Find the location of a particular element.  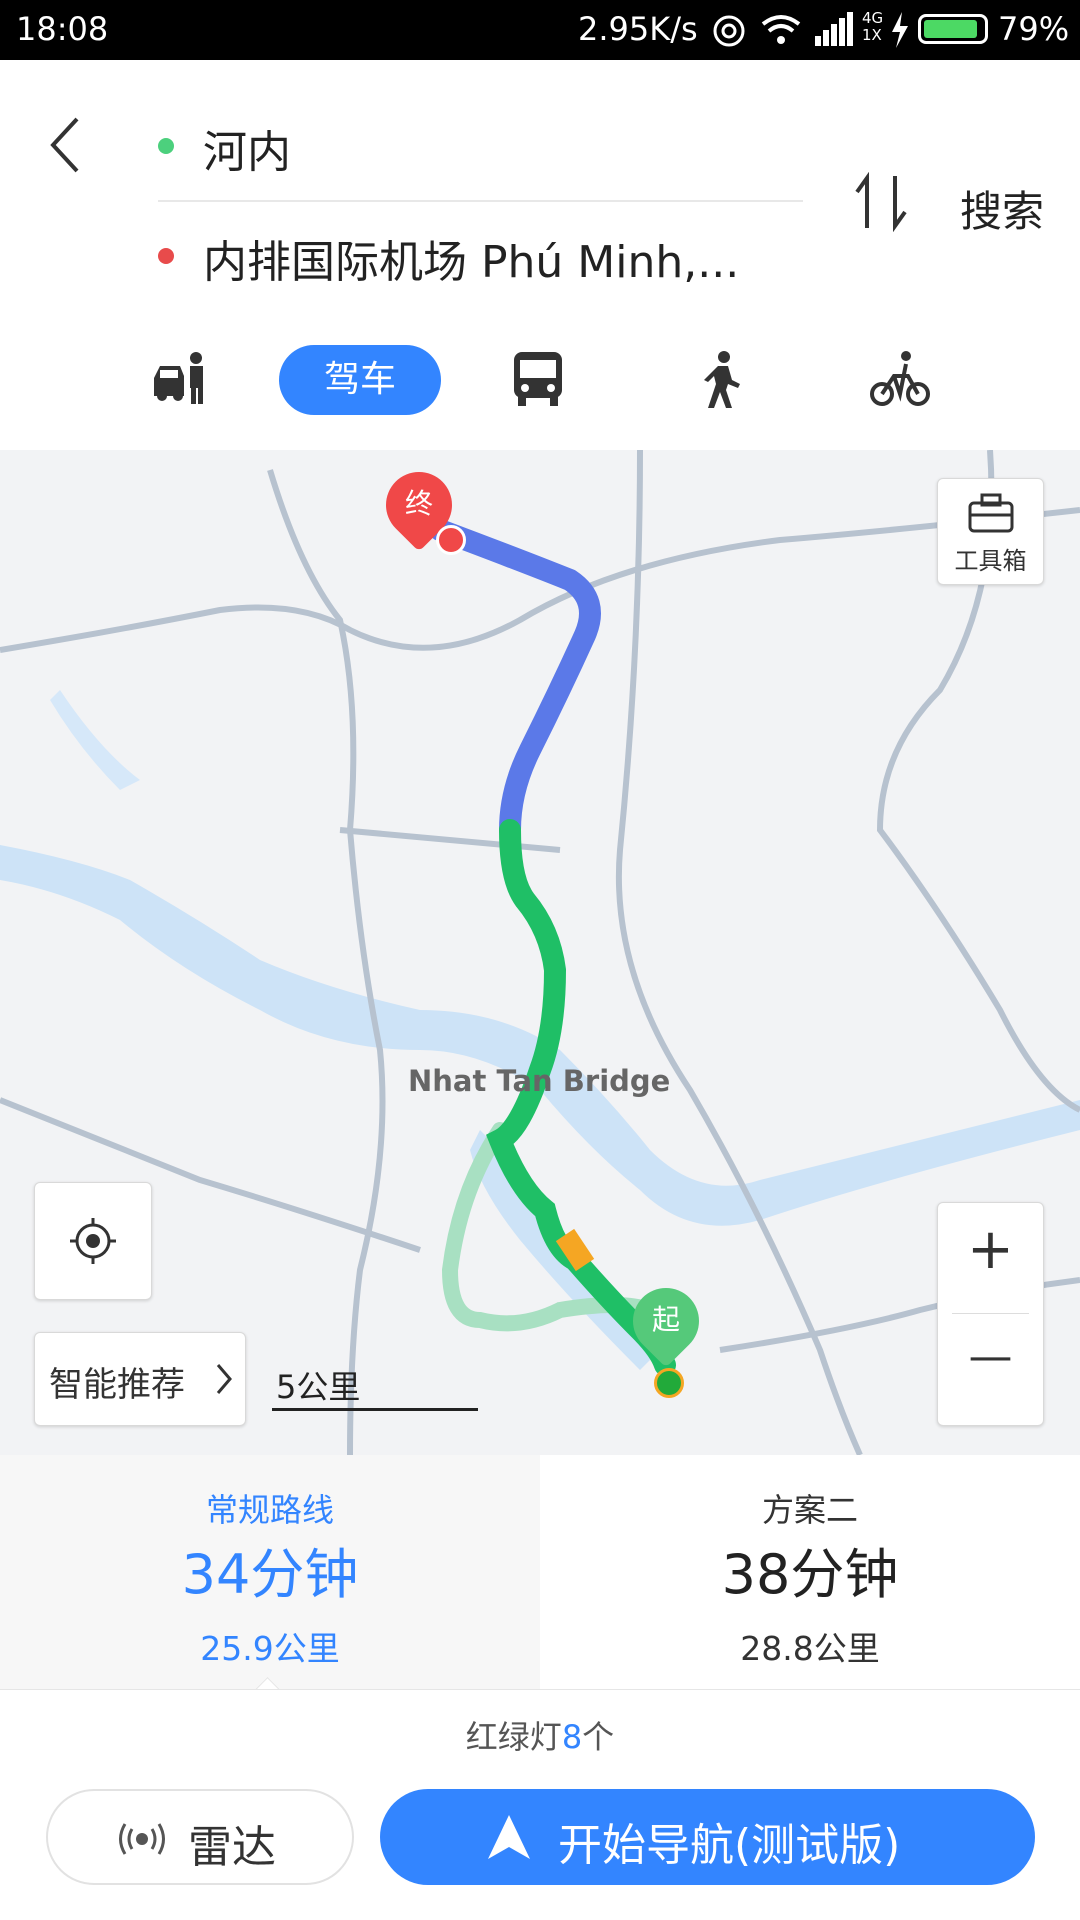

toolbox-button: 工具箱 is located at coordinates (990, 531).